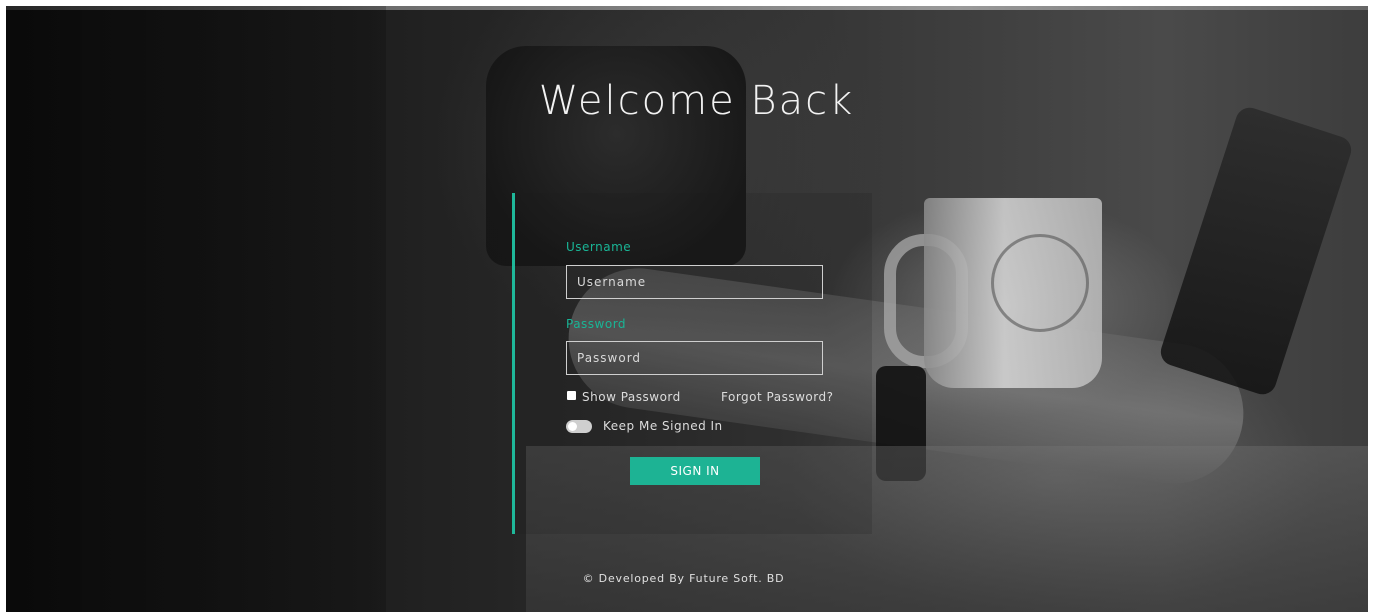  What do you see at coordinates (695, 471) in the screenshot?
I see `sign-in-button: SIGN IN` at bounding box center [695, 471].